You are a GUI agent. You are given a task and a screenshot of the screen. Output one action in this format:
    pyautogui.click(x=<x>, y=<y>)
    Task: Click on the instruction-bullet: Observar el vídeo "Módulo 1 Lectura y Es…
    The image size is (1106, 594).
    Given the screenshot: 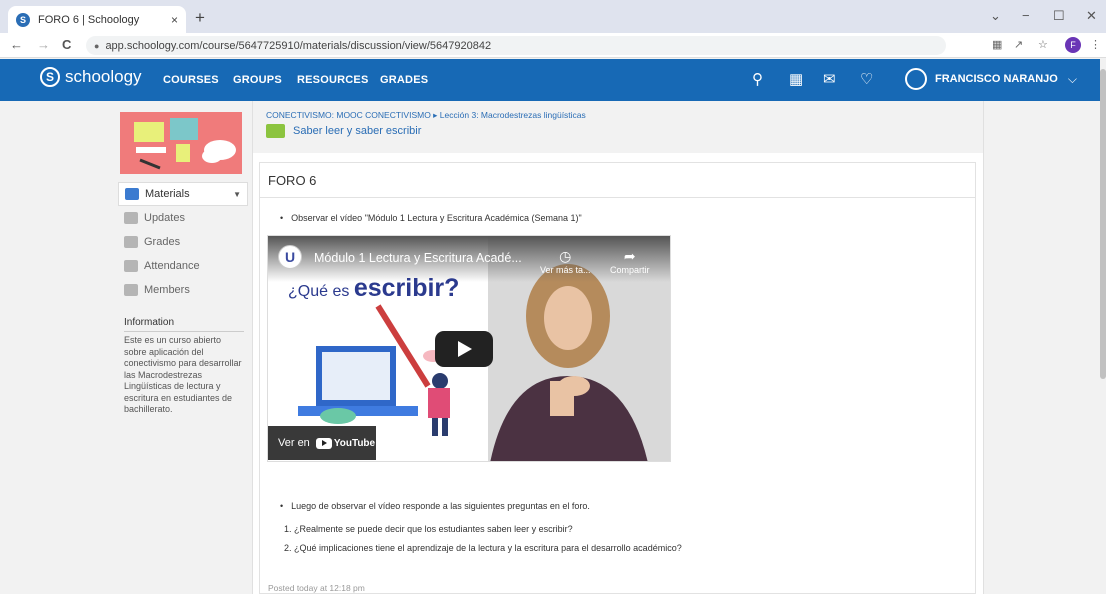 What is the action you would take?
    pyautogui.click(x=431, y=218)
    